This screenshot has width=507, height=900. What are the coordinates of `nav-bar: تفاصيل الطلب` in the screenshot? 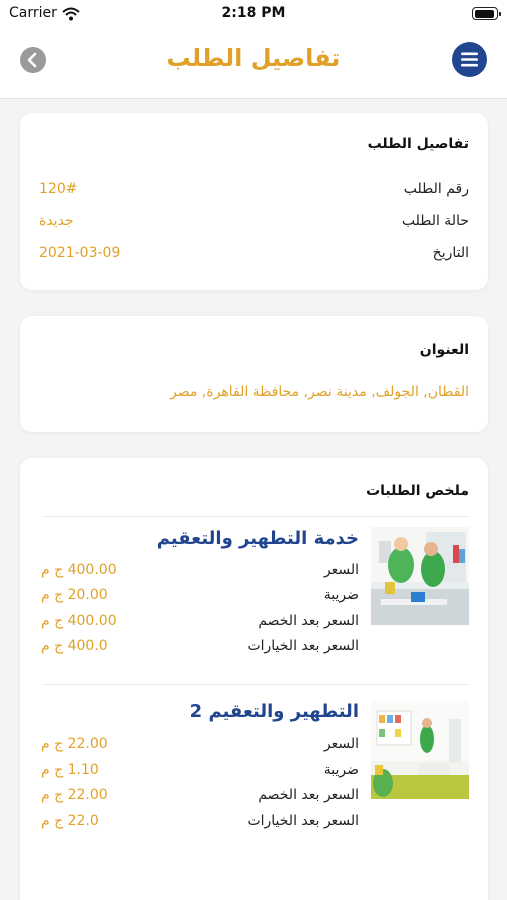 It's located at (253, 63).